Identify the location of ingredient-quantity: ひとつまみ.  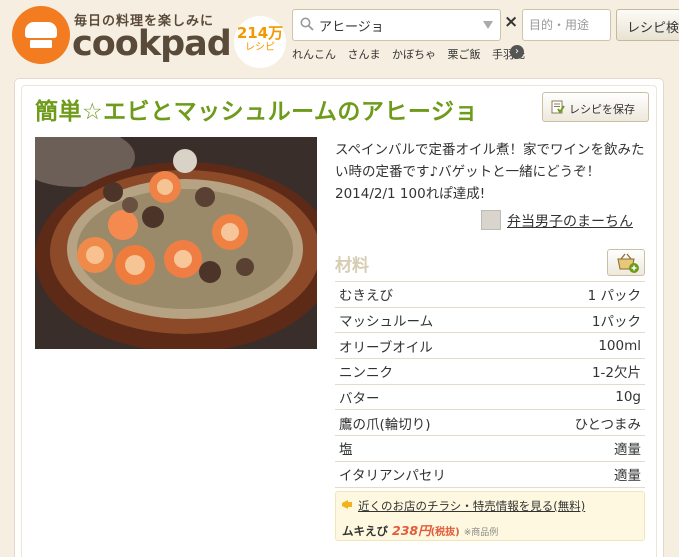
(607, 424).